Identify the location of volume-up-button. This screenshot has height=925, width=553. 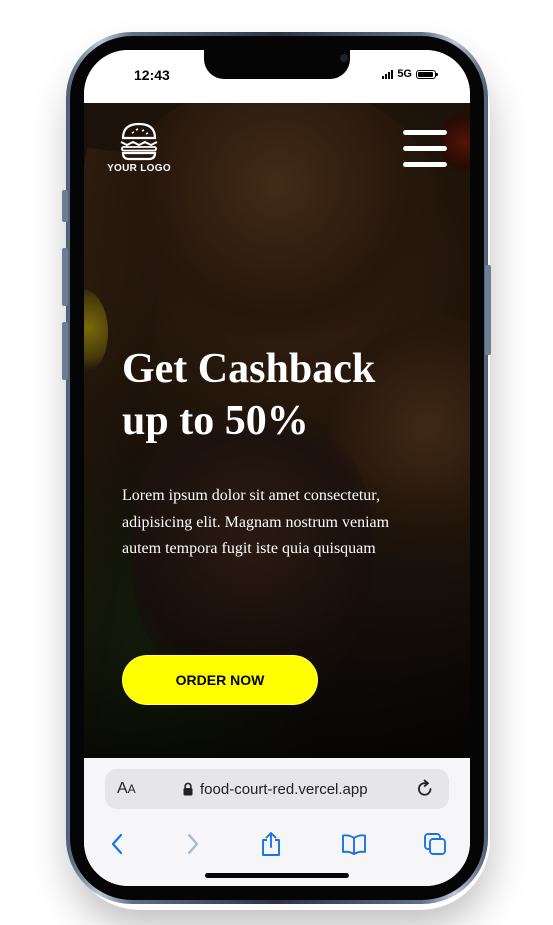
(65, 277).